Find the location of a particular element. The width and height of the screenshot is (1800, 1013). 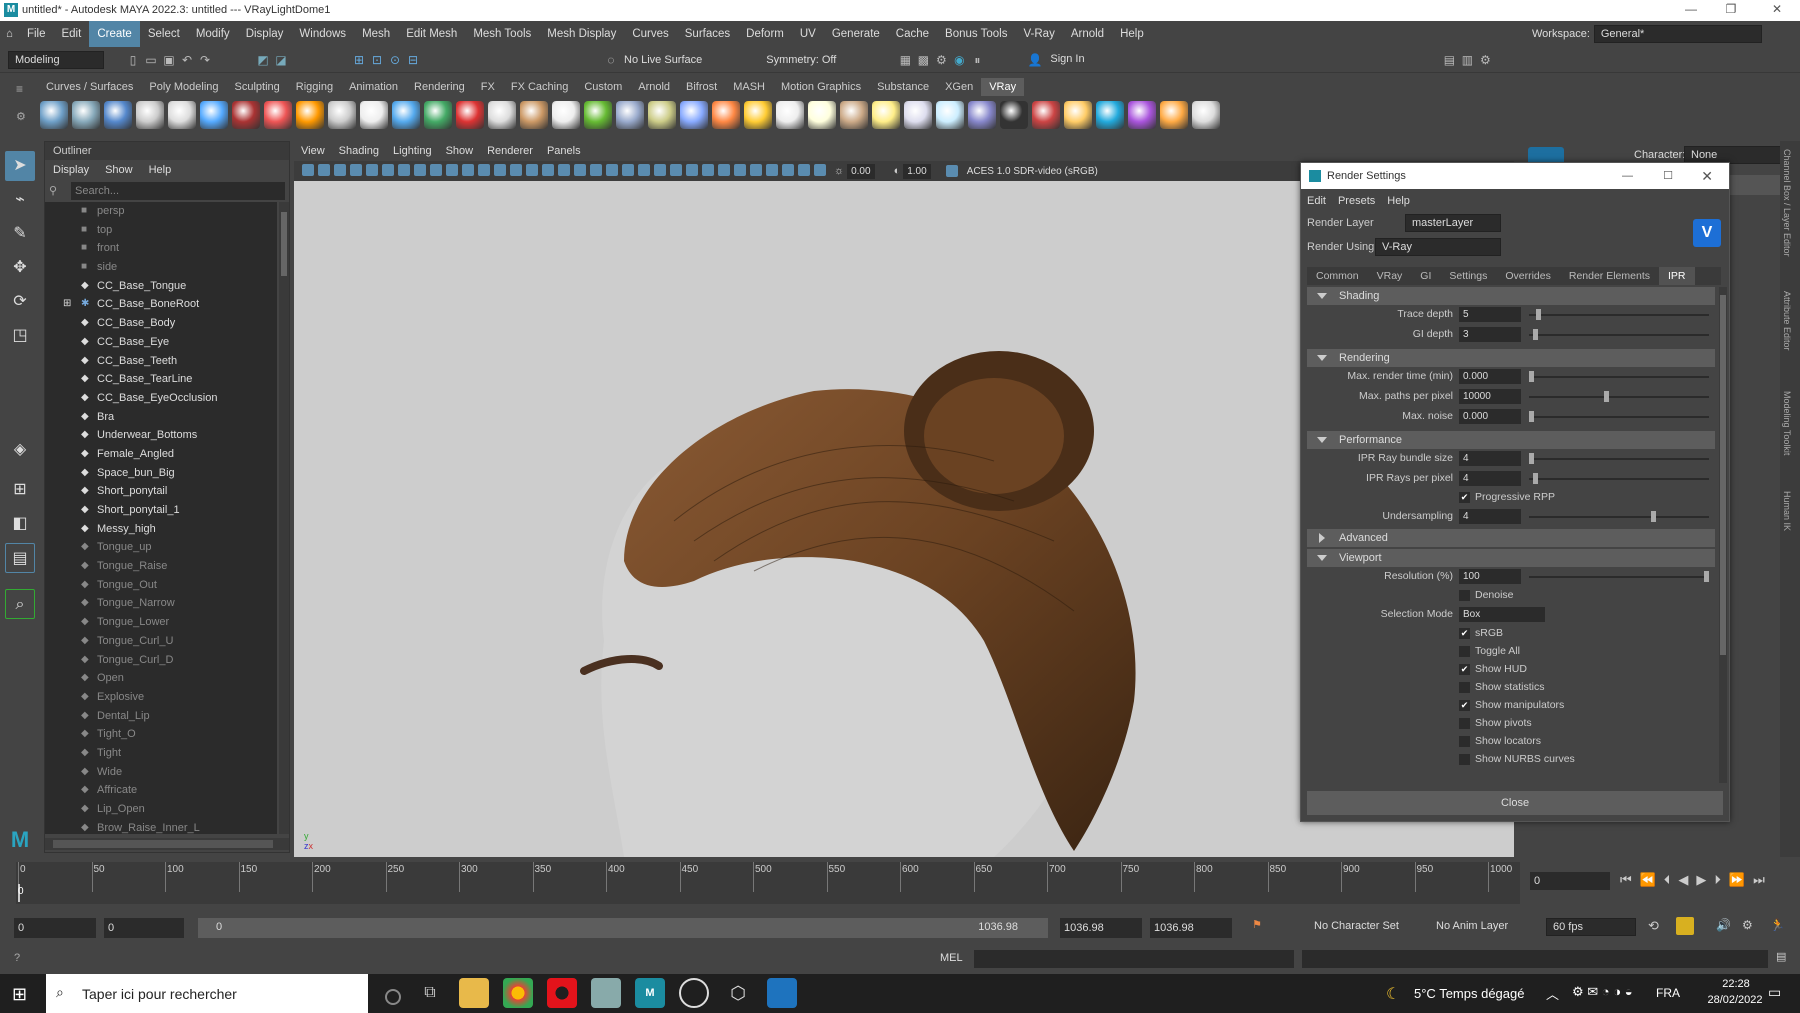

redo-icon: ↷ is located at coordinates (205, 60).